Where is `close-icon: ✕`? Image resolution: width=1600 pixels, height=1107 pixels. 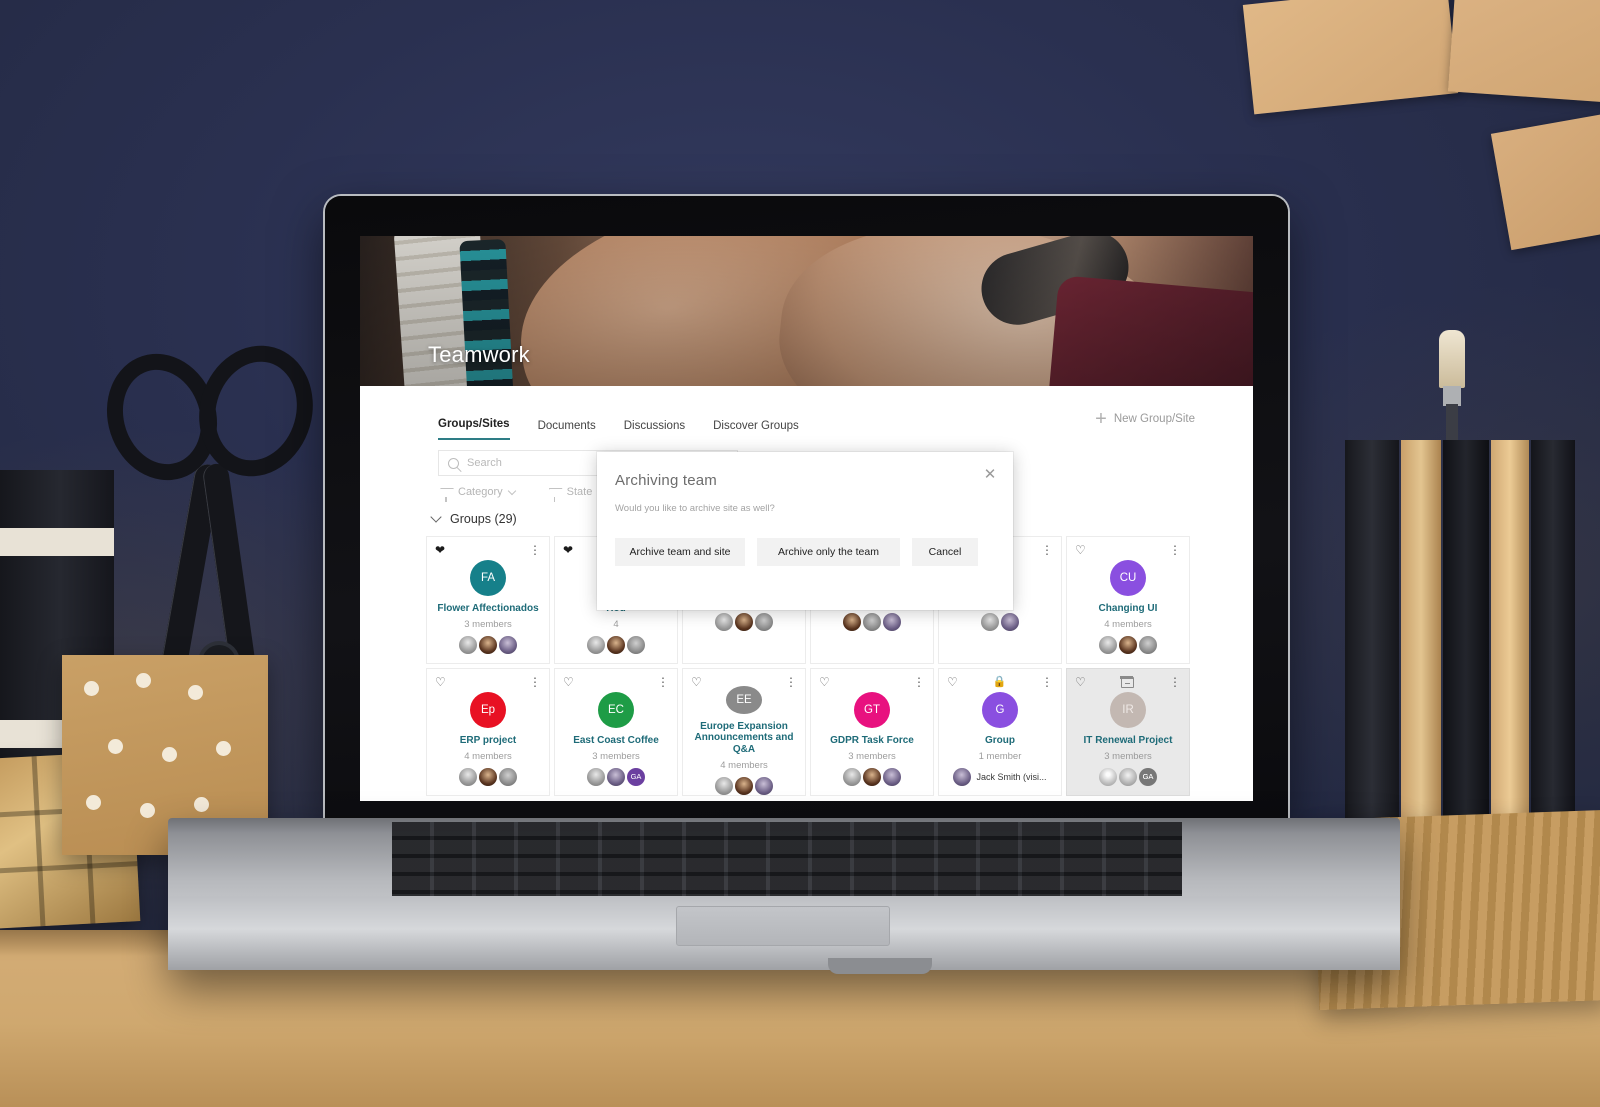
close-icon: ✕ is located at coordinates (990, 474).